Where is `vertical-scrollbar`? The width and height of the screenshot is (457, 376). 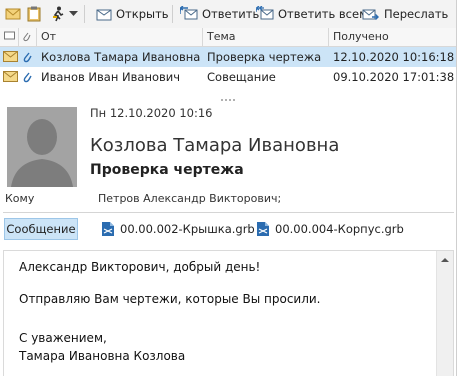
vertical-scrollbar is located at coordinates (444, 313).